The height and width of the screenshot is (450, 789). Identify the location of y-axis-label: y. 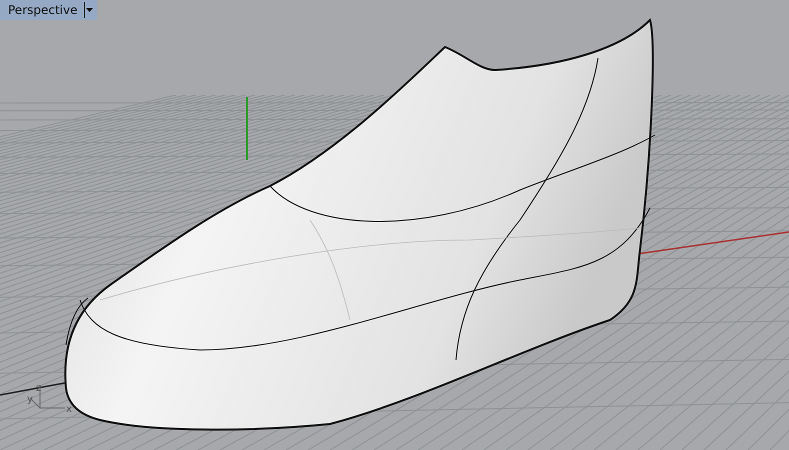
(30, 399).